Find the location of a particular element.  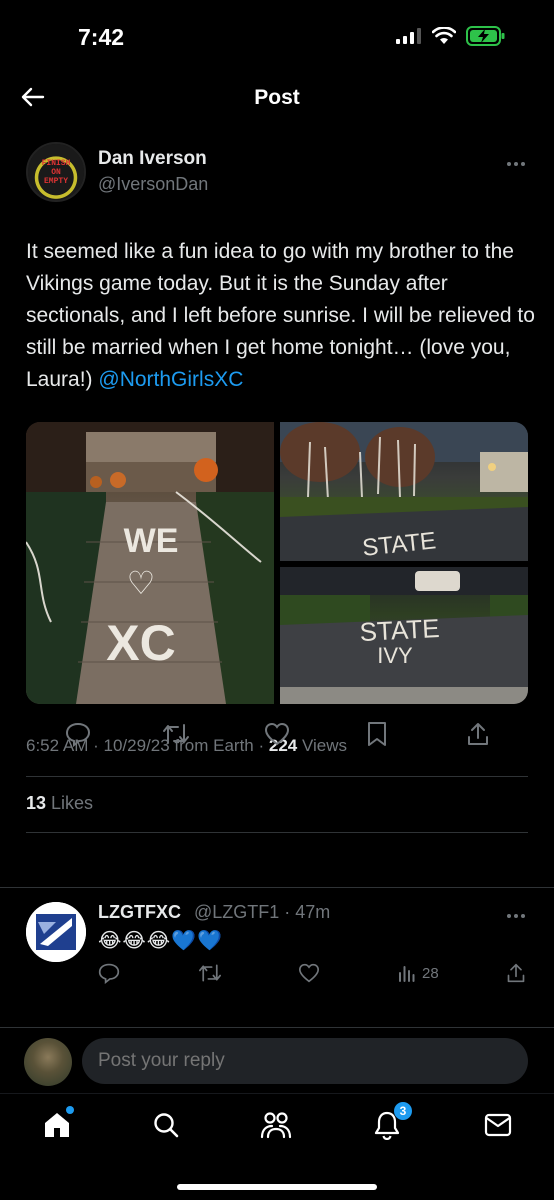

reply-reply-button is located at coordinates (109, 973).